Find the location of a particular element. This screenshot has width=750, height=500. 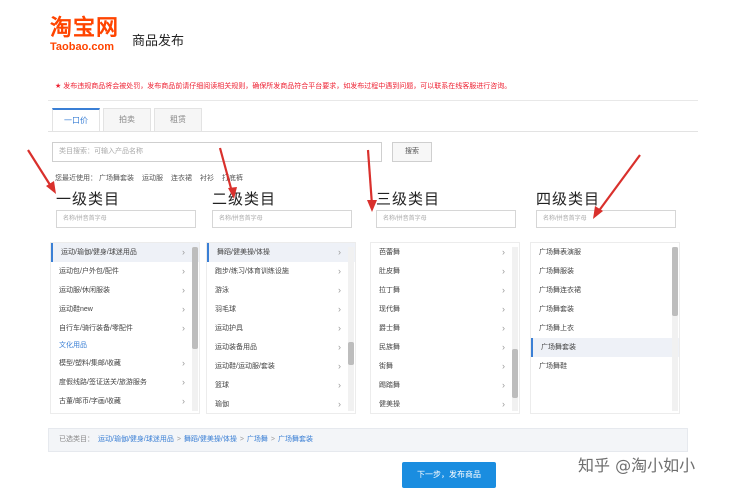

zhihu-watermark: 知乎 @淘小如小 is located at coordinates (637, 465).